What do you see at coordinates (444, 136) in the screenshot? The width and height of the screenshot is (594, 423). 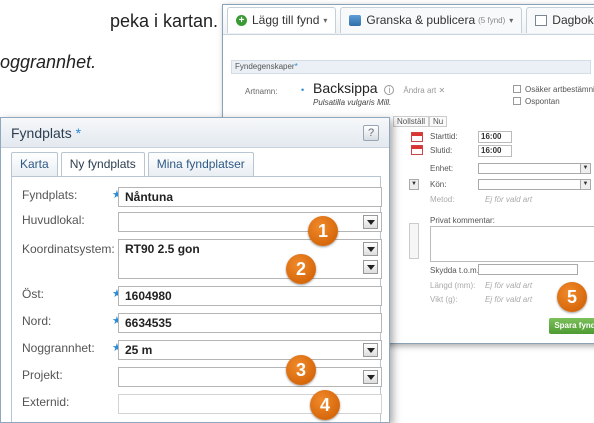 I see `start-time-label: Starttid:` at bounding box center [444, 136].